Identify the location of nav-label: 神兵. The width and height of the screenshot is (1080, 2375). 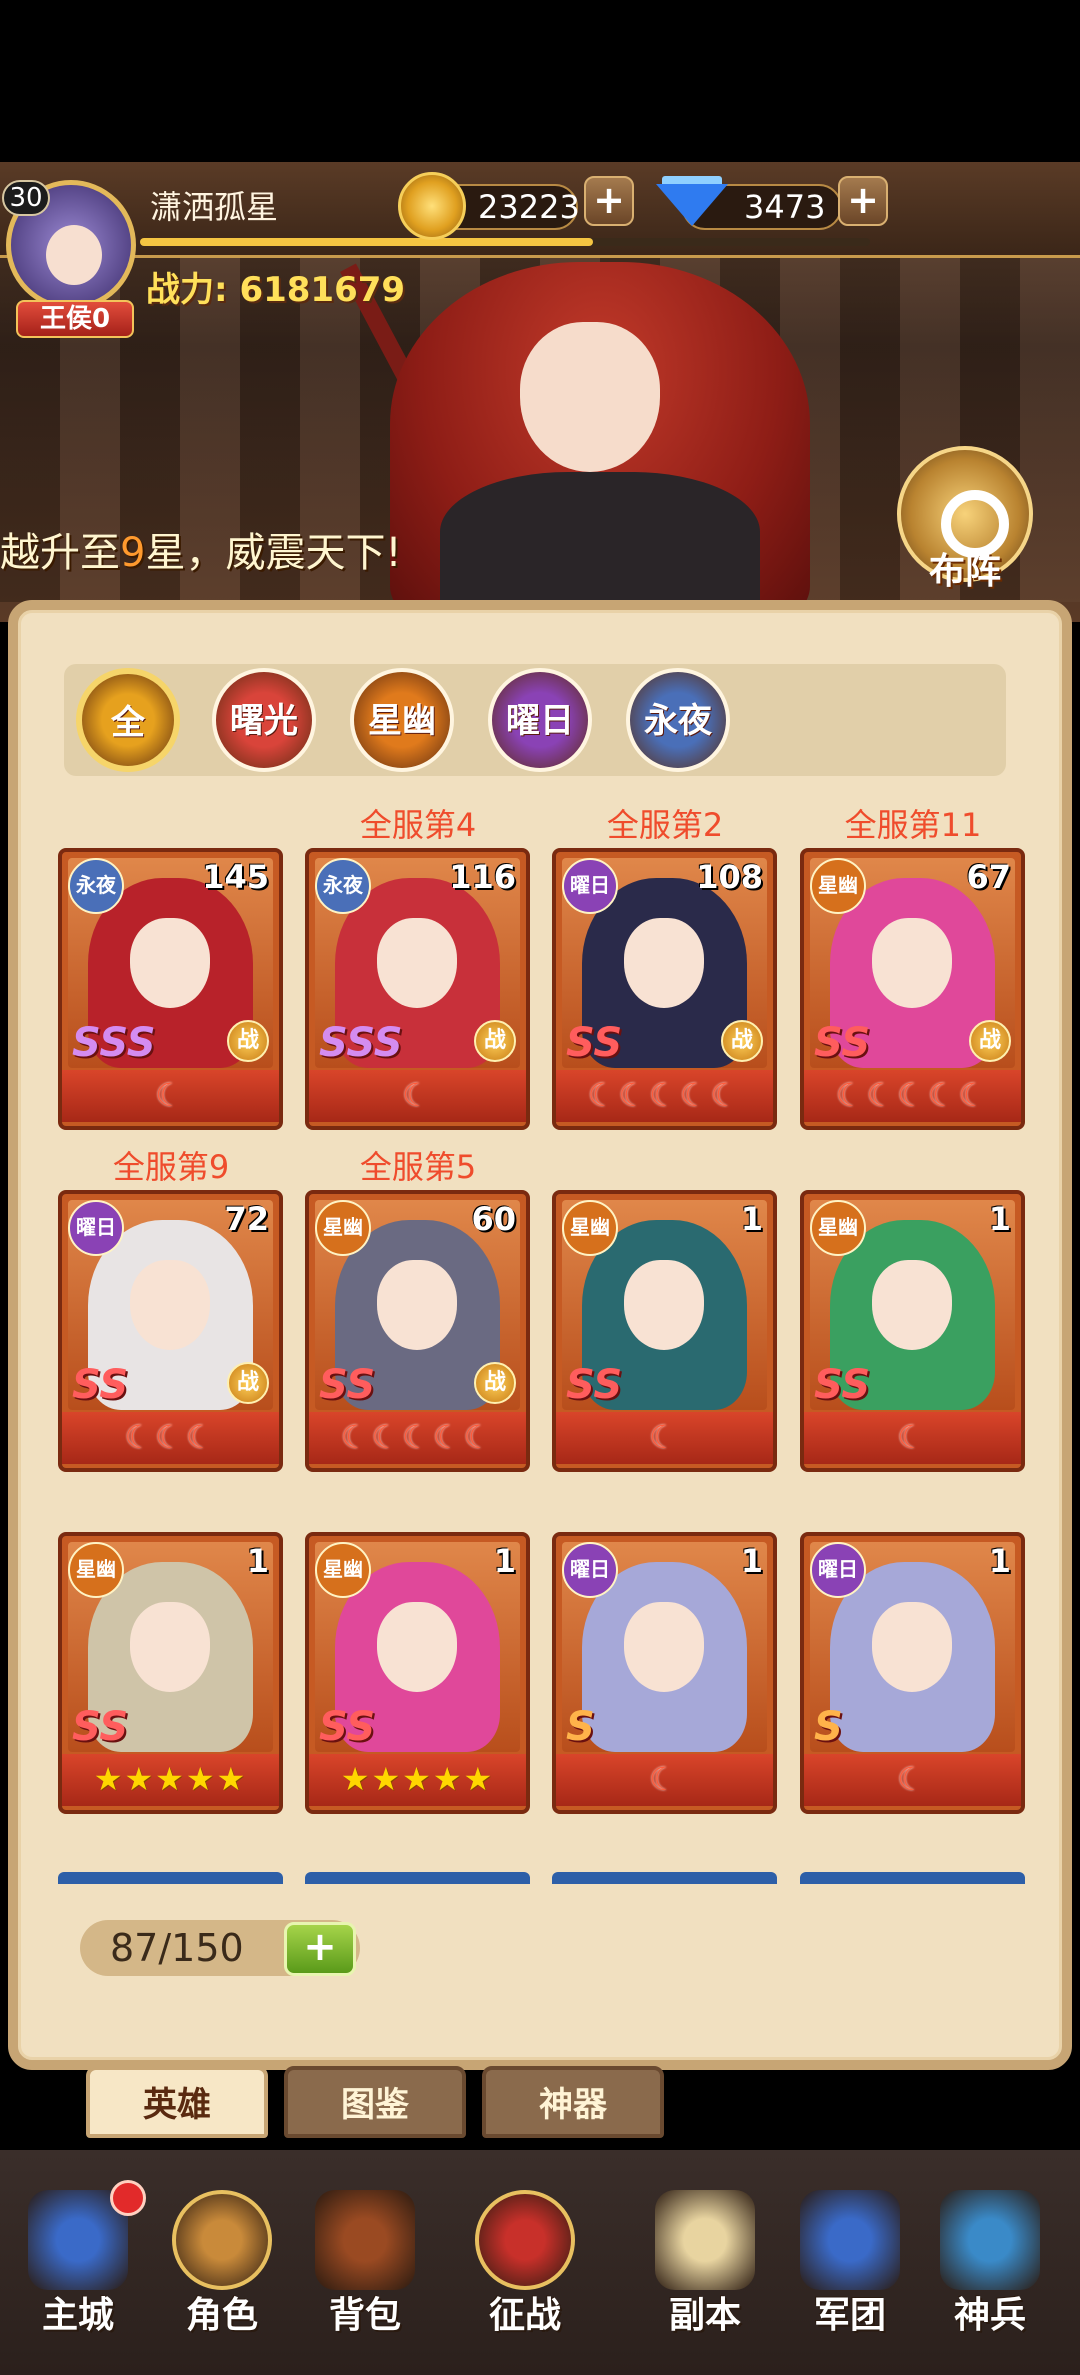
(989, 2315).